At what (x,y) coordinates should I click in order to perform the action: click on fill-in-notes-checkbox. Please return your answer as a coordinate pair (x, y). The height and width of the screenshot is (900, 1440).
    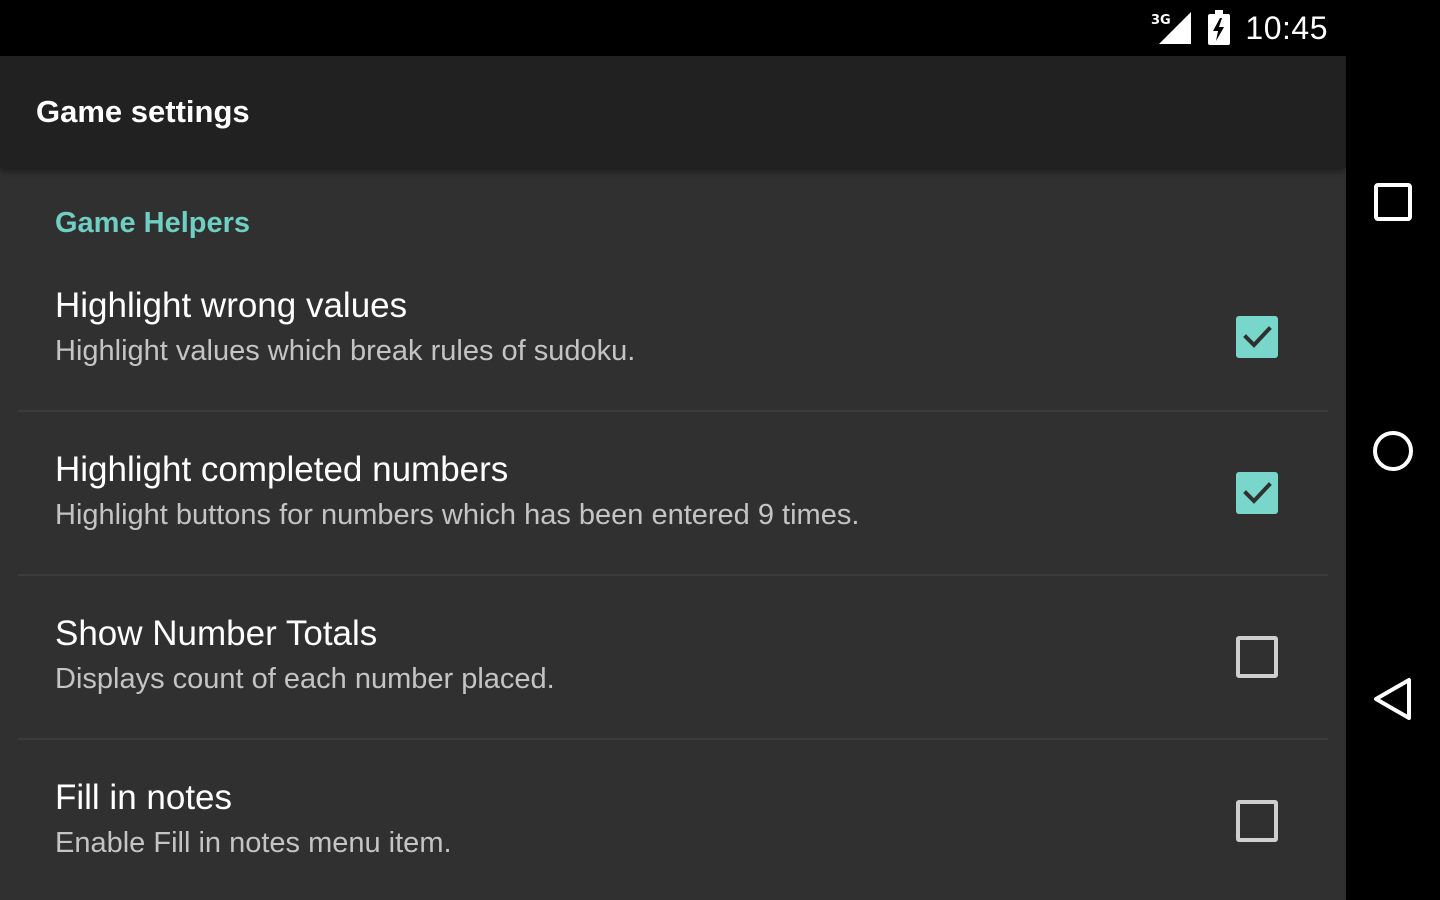
    Looking at the image, I should click on (1257, 821).